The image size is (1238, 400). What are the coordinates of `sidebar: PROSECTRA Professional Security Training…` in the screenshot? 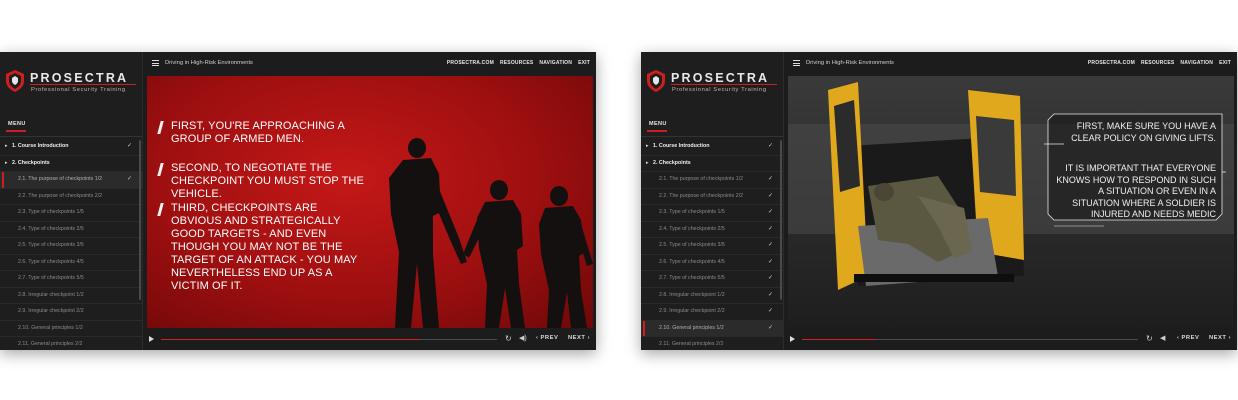 It's located at (71, 201).